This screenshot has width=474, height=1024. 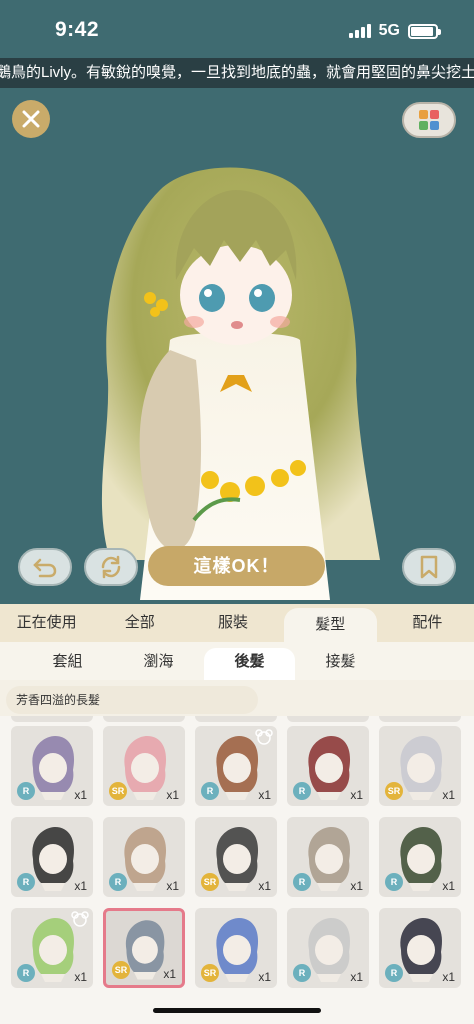 I want to click on battery-level, so click(x=422, y=31).